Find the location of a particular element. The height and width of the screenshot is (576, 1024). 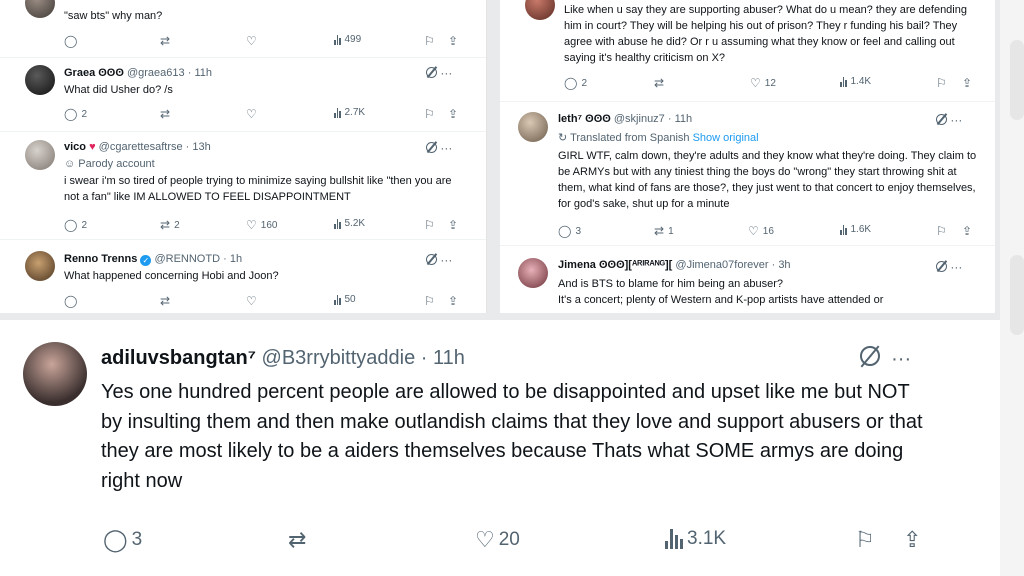

like-button: ♡ 20 is located at coordinates (497, 540).